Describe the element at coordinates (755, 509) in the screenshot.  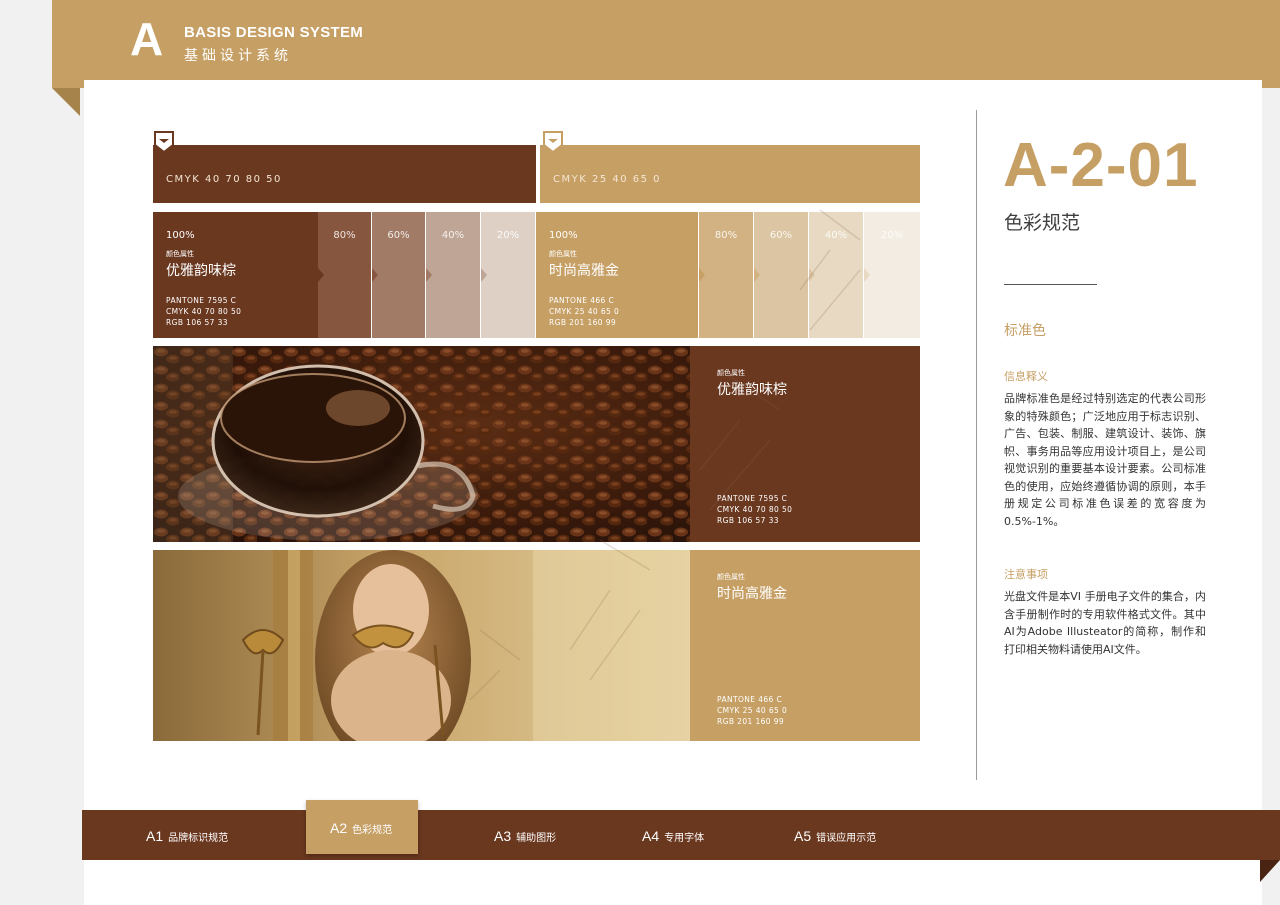
I see `coffee-cmyk: CMYK 40 70 80 50` at that location.